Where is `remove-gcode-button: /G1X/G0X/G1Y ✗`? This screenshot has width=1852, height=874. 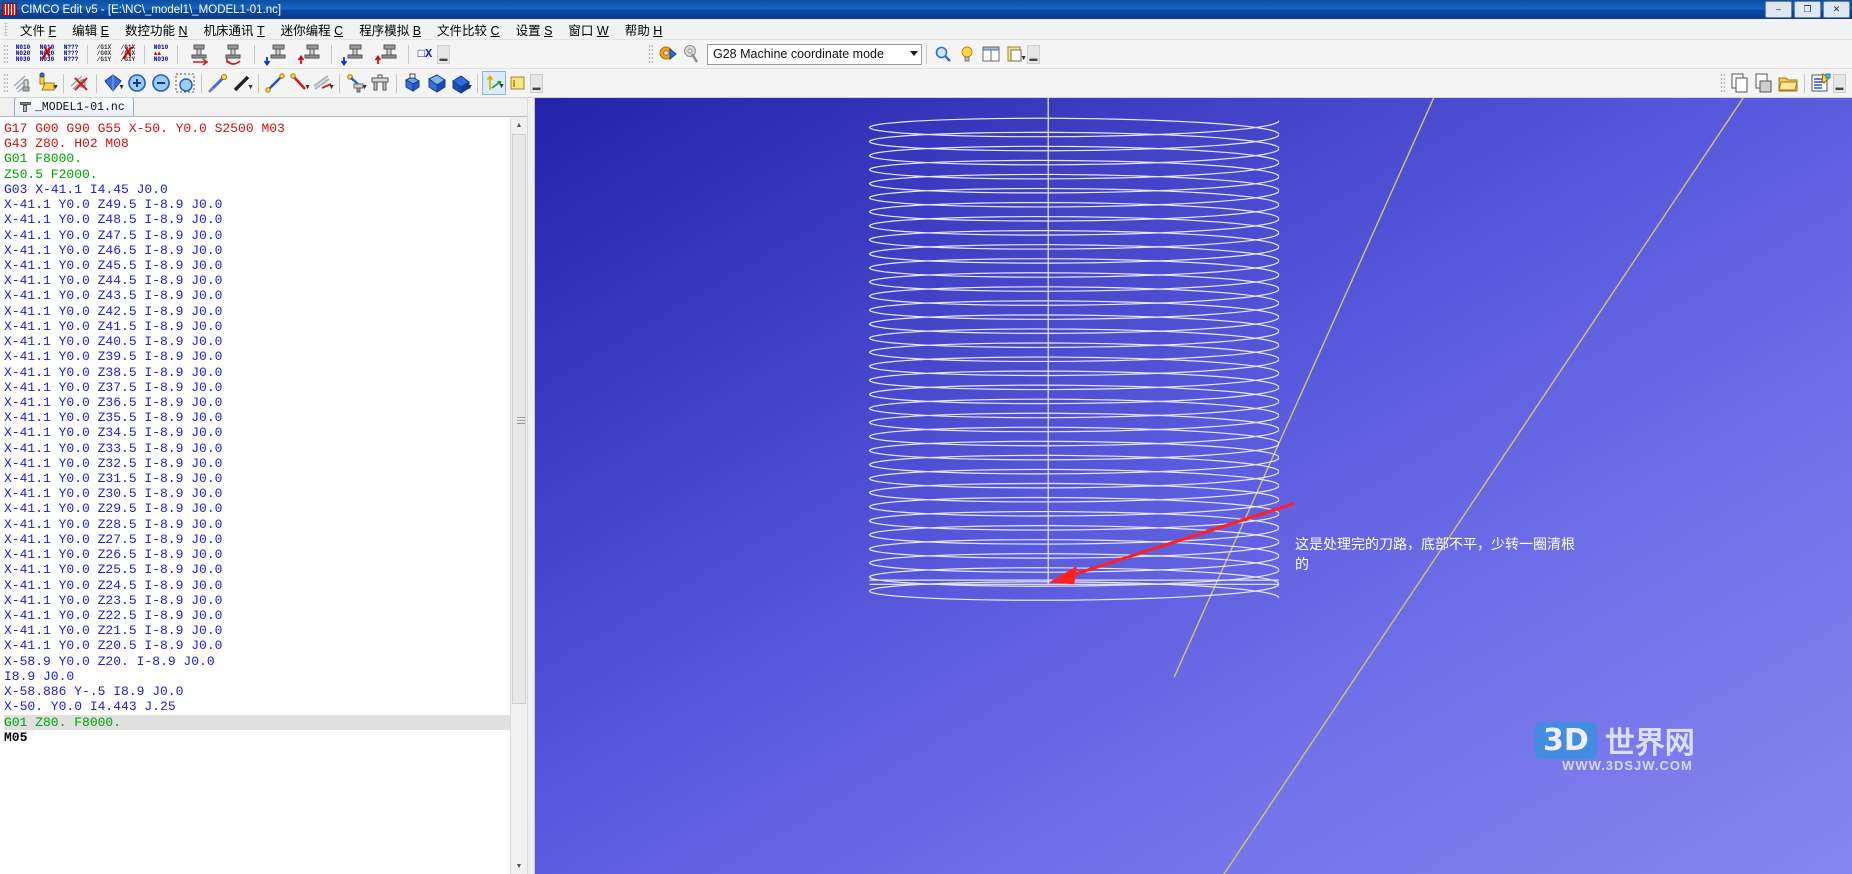 remove-gcode-button: /G1X/G0X/G1Y ✗ is located at coordinates (128, 54).